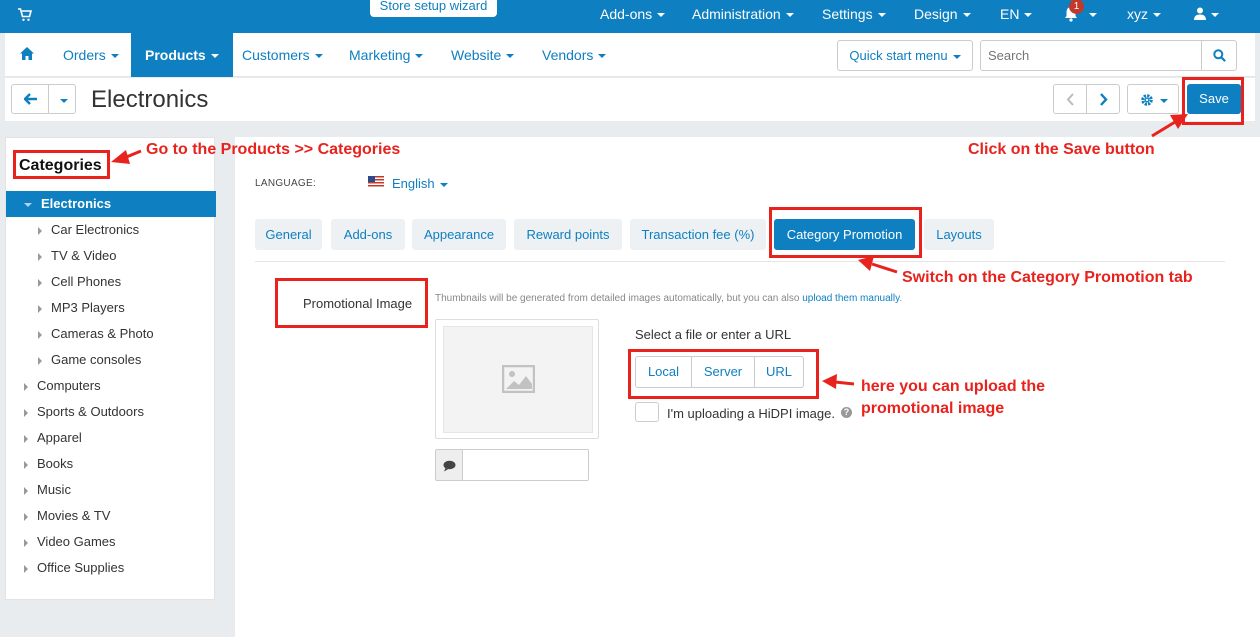 The width and height of the screenshot is (1260, 637). I want to click on arrow-to-save, so click(1169, 126).